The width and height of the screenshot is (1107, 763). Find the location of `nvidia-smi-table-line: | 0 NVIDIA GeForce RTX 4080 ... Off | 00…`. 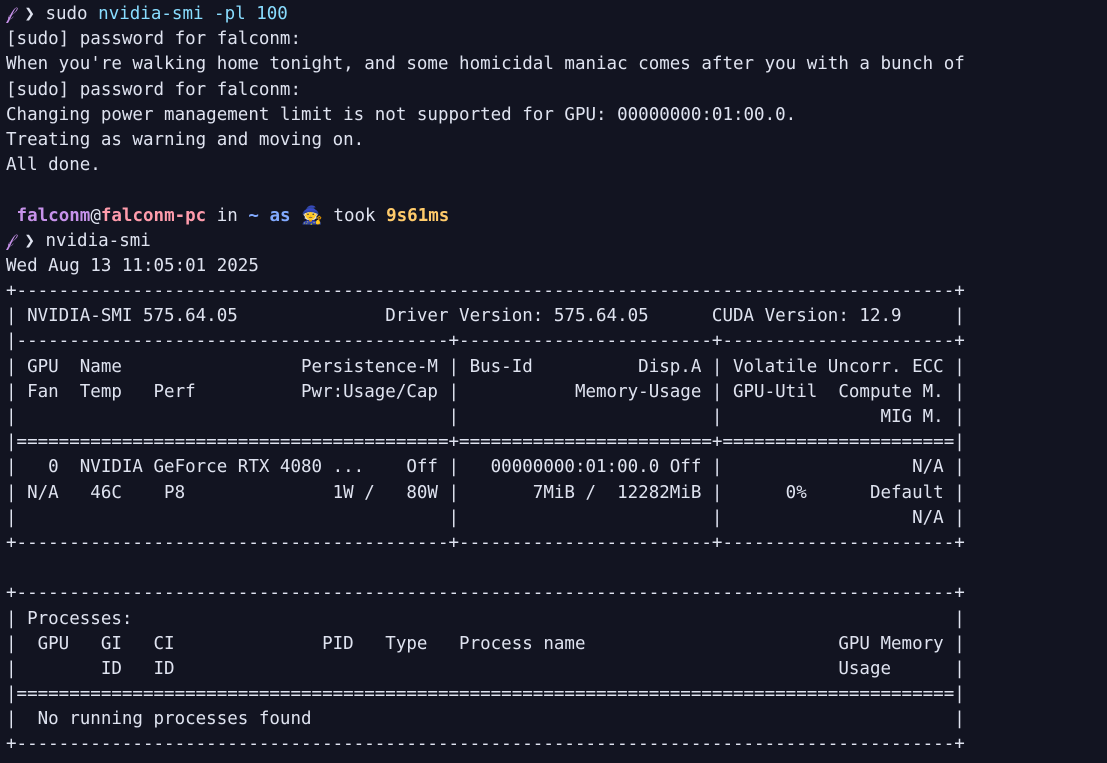

nvidia-smi-table-line: | 0 NVIDIA GeForce RTX 4080 ... Off | 00… is located at coordinates (485, 467).